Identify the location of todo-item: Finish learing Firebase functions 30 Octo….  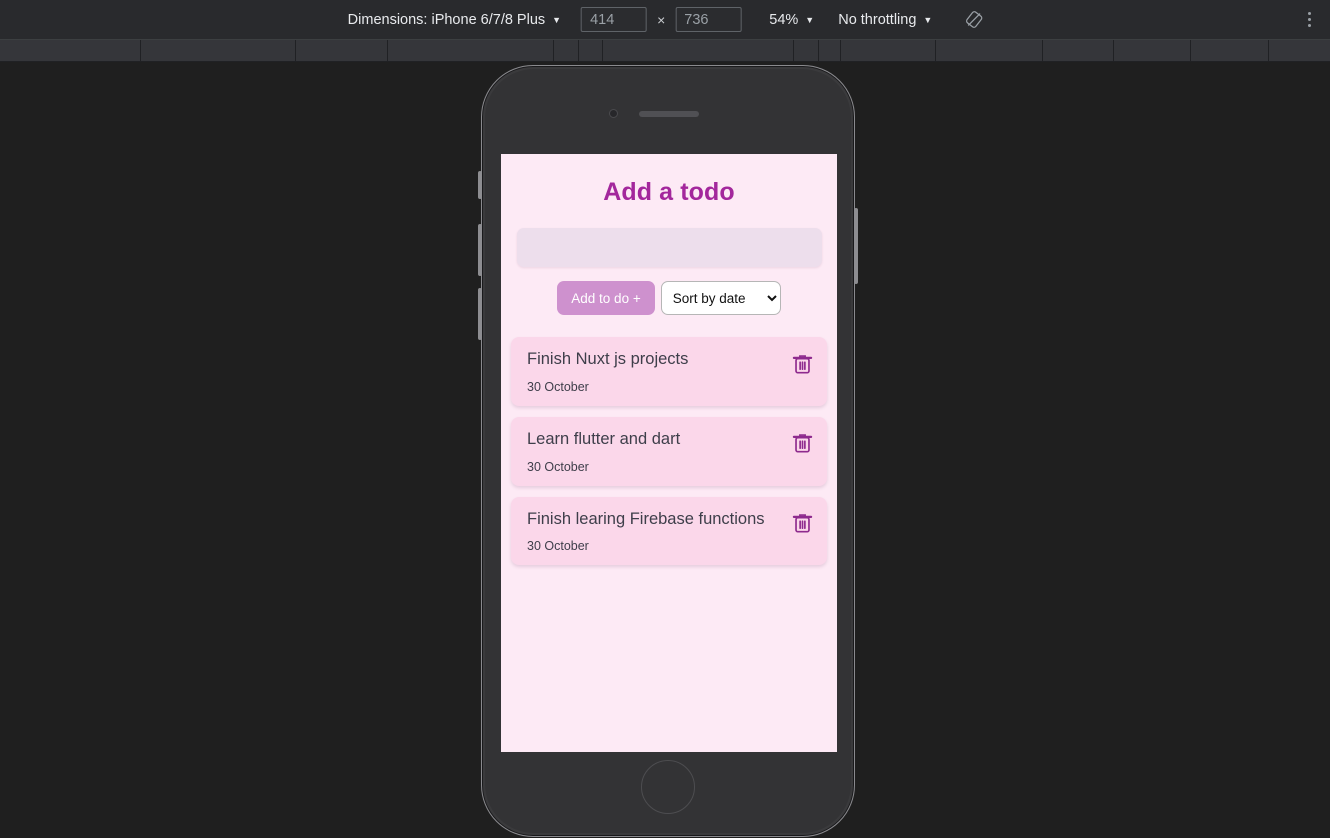
(669, 531).